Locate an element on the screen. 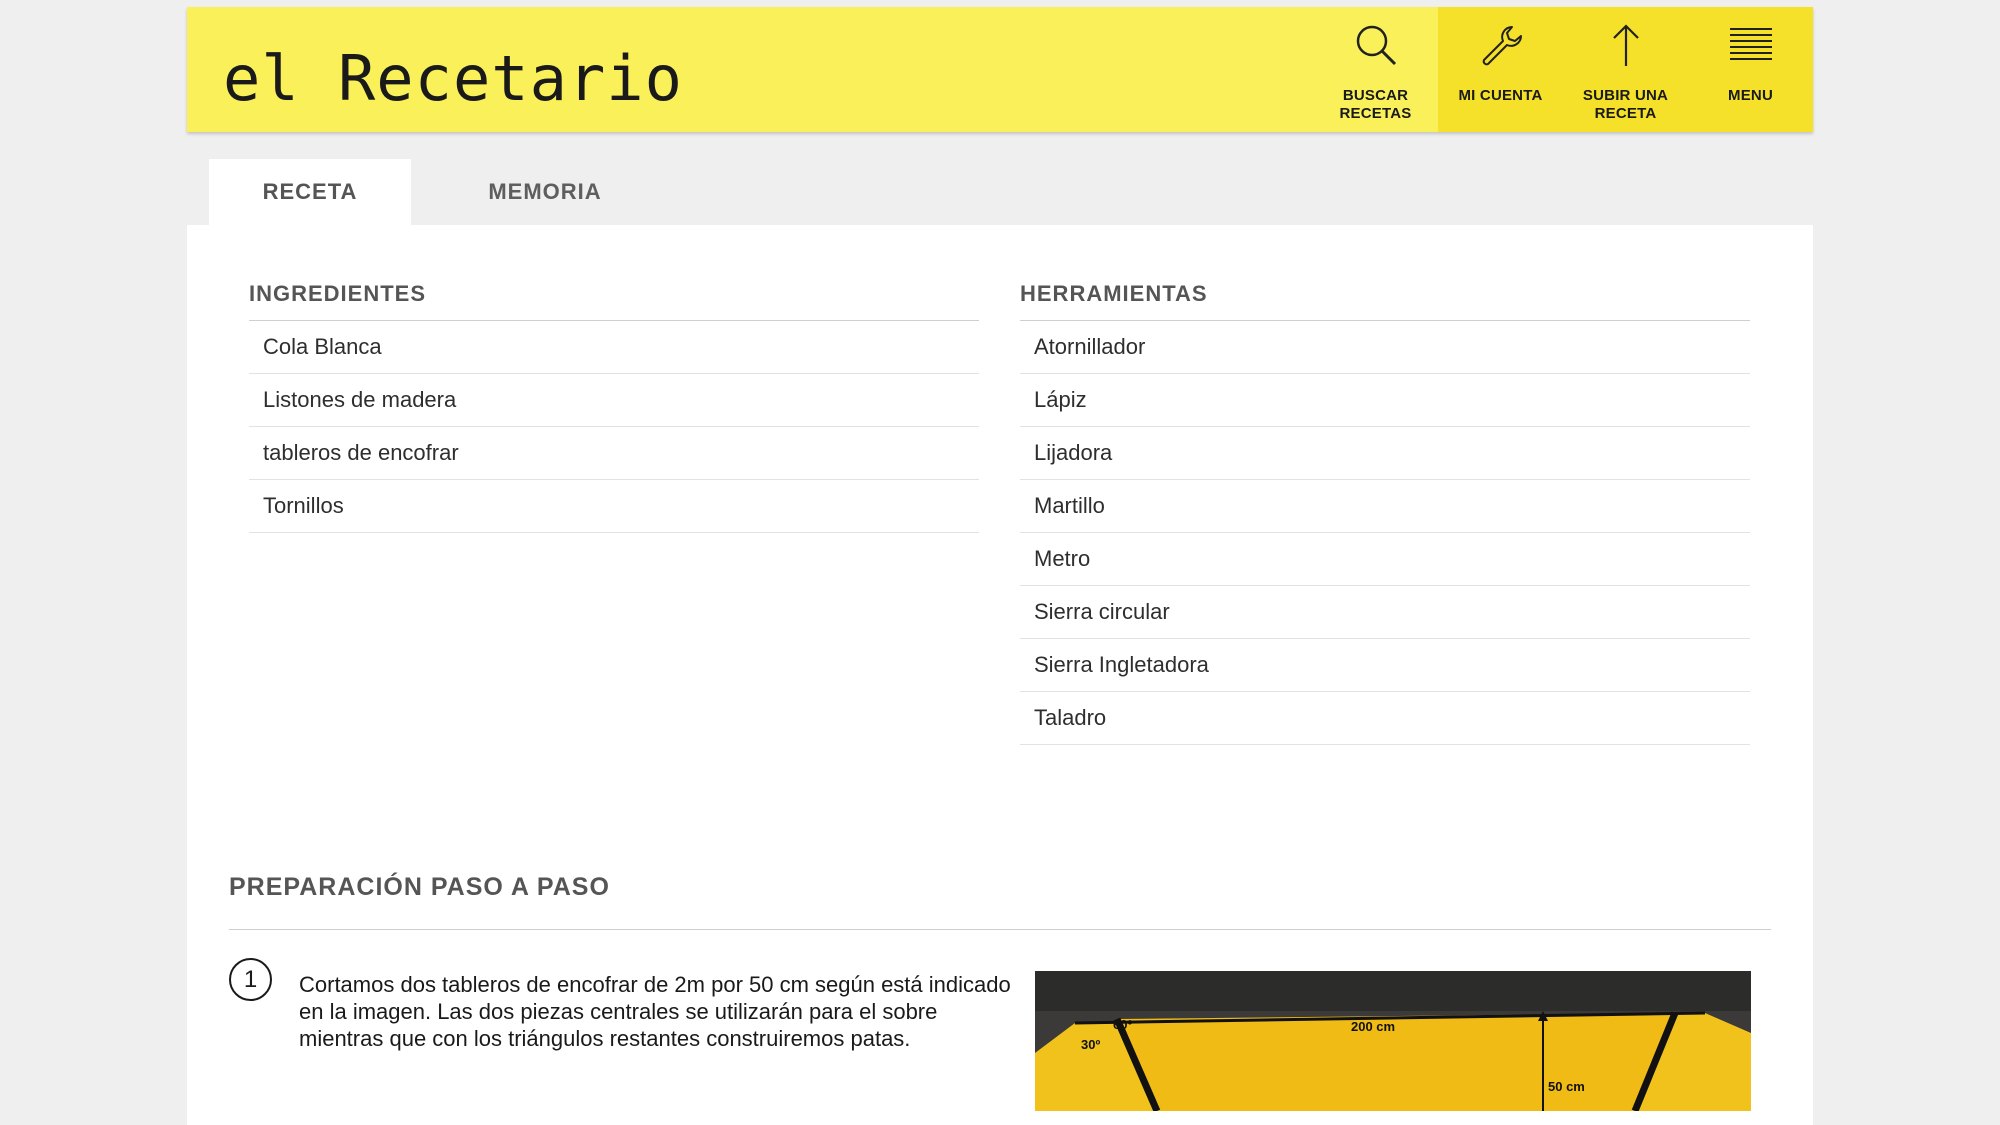  list-item: Listones de madera is located at coordinates (614, 400).